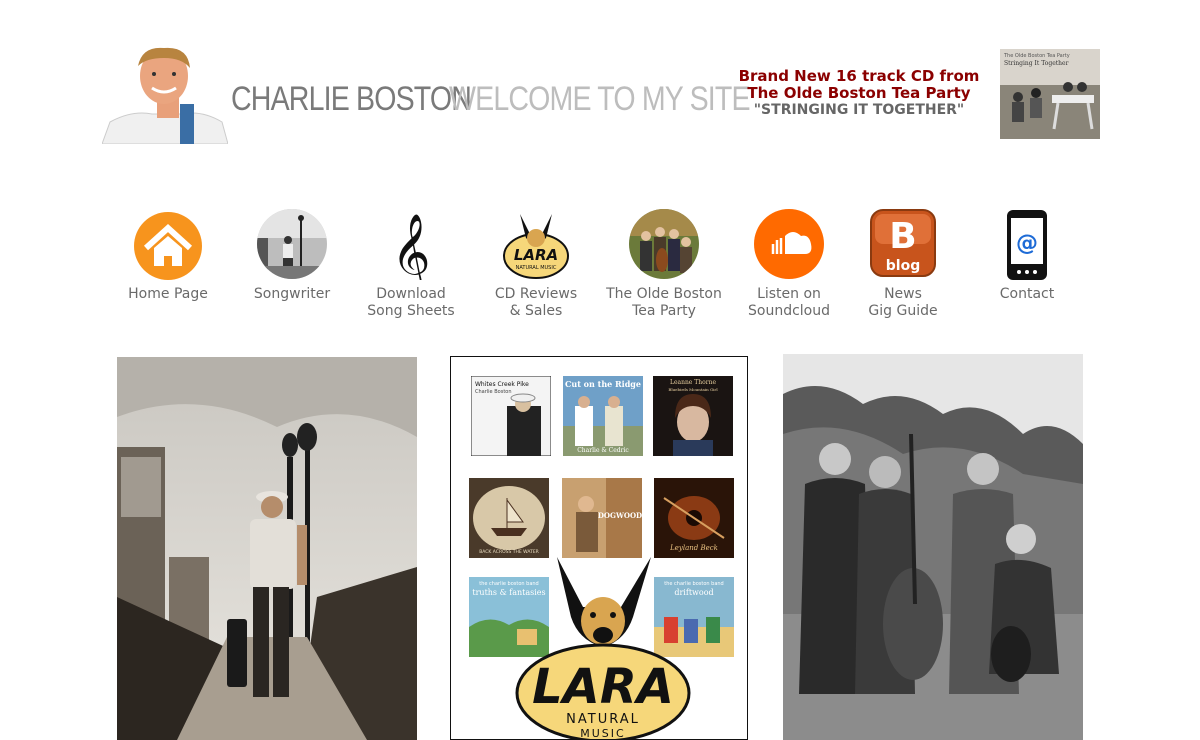 The width and height of the screenshot is (1200, 740). Describe the element at coordinates (603, 719) in the screenshot. I see `lara-logo-natural: NATURAL` at that location.